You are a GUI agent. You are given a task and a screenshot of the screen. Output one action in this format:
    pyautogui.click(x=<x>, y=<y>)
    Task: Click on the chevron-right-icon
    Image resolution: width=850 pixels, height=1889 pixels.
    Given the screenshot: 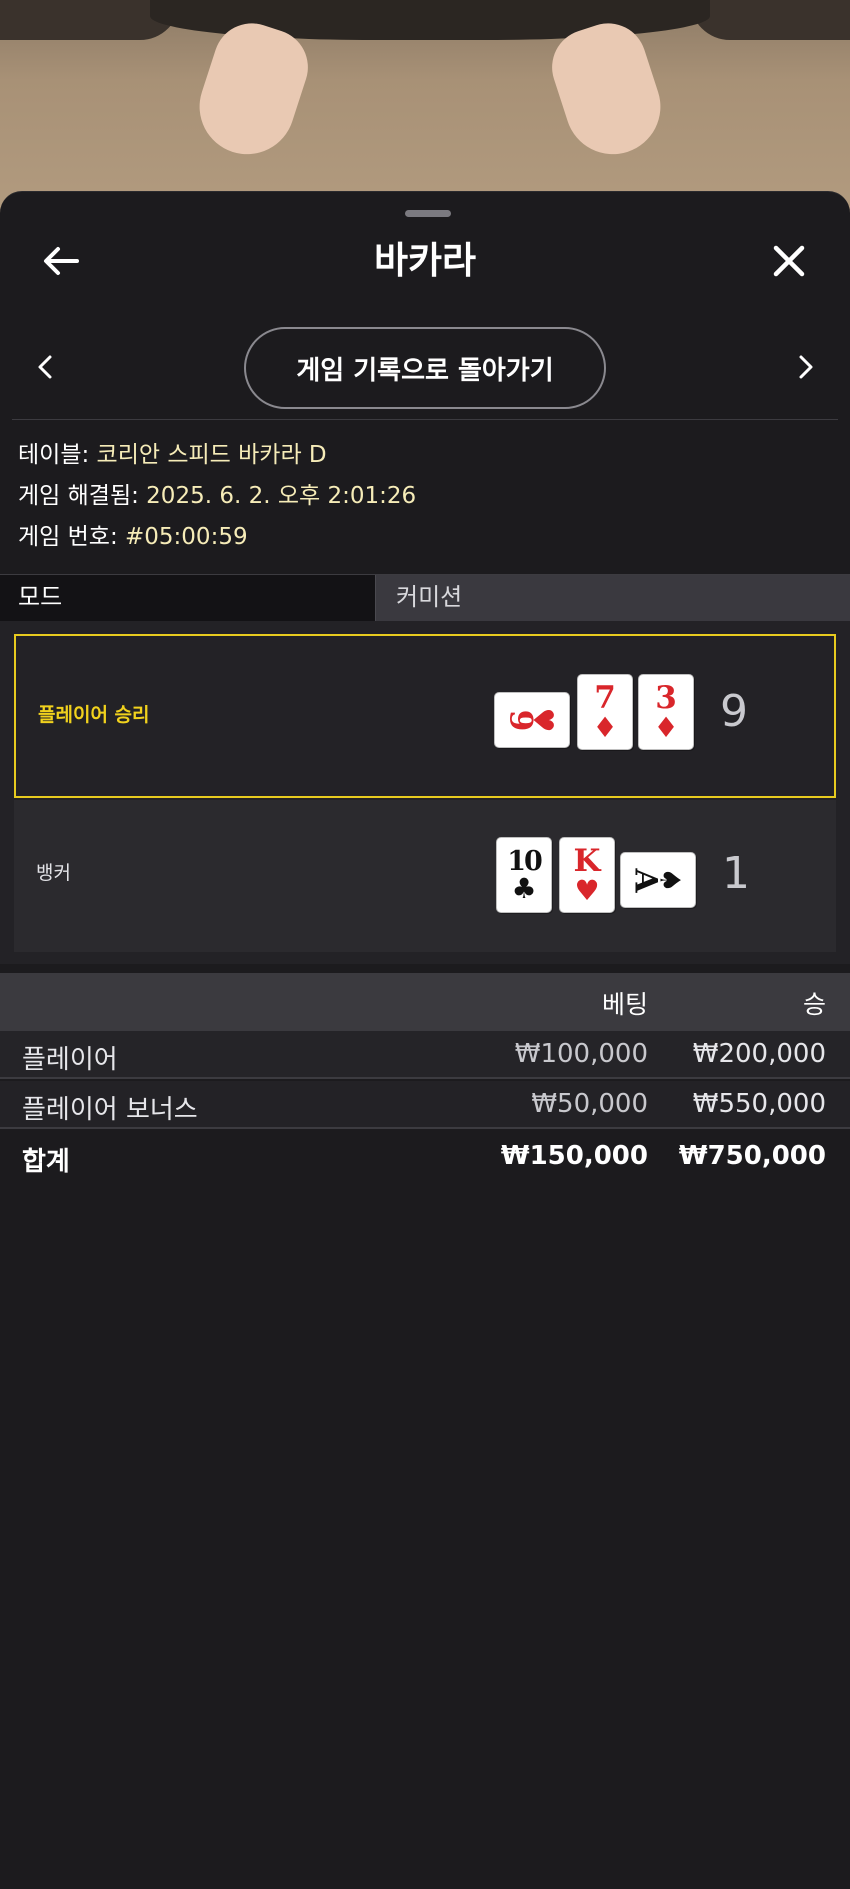 What is the action you would take?
    pyautogui.click(x=806, y=367)
    